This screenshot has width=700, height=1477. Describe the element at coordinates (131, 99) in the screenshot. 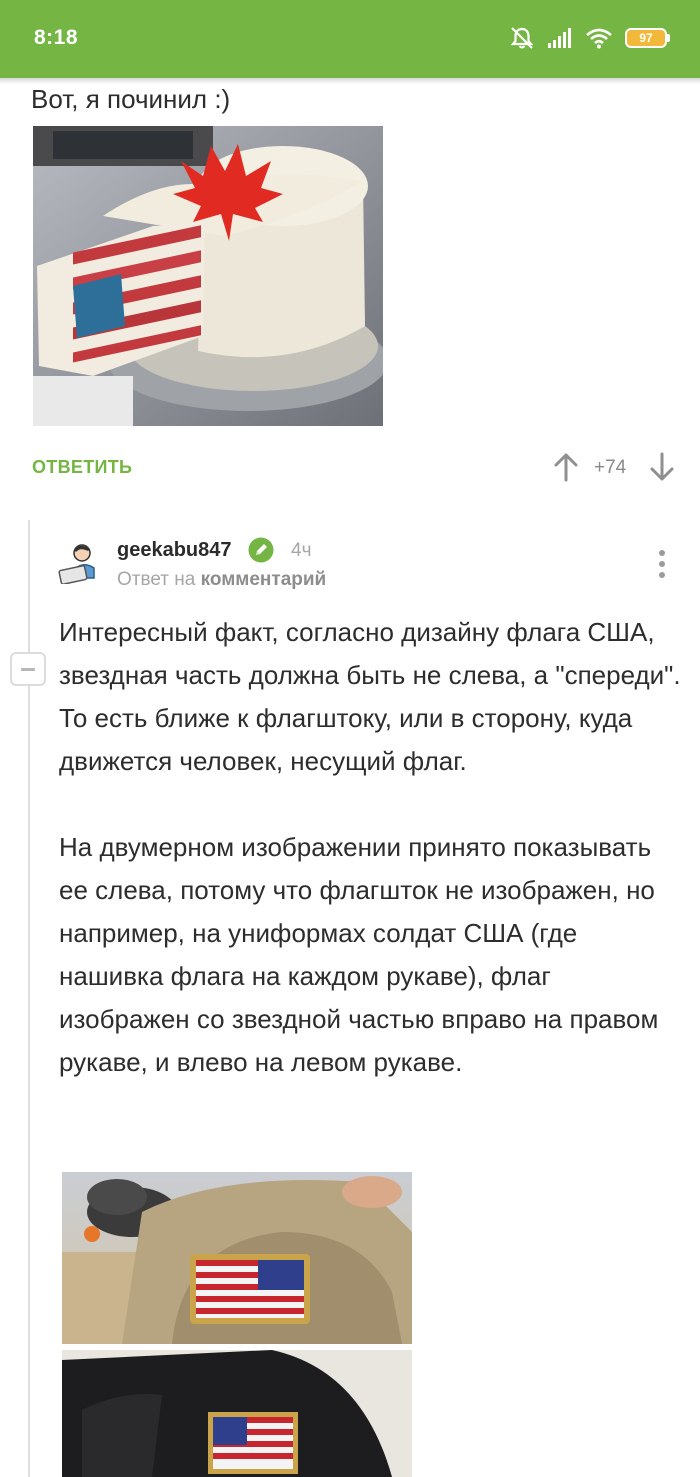

I see `parent-comment-text: Вот, я починил :)` at that location.